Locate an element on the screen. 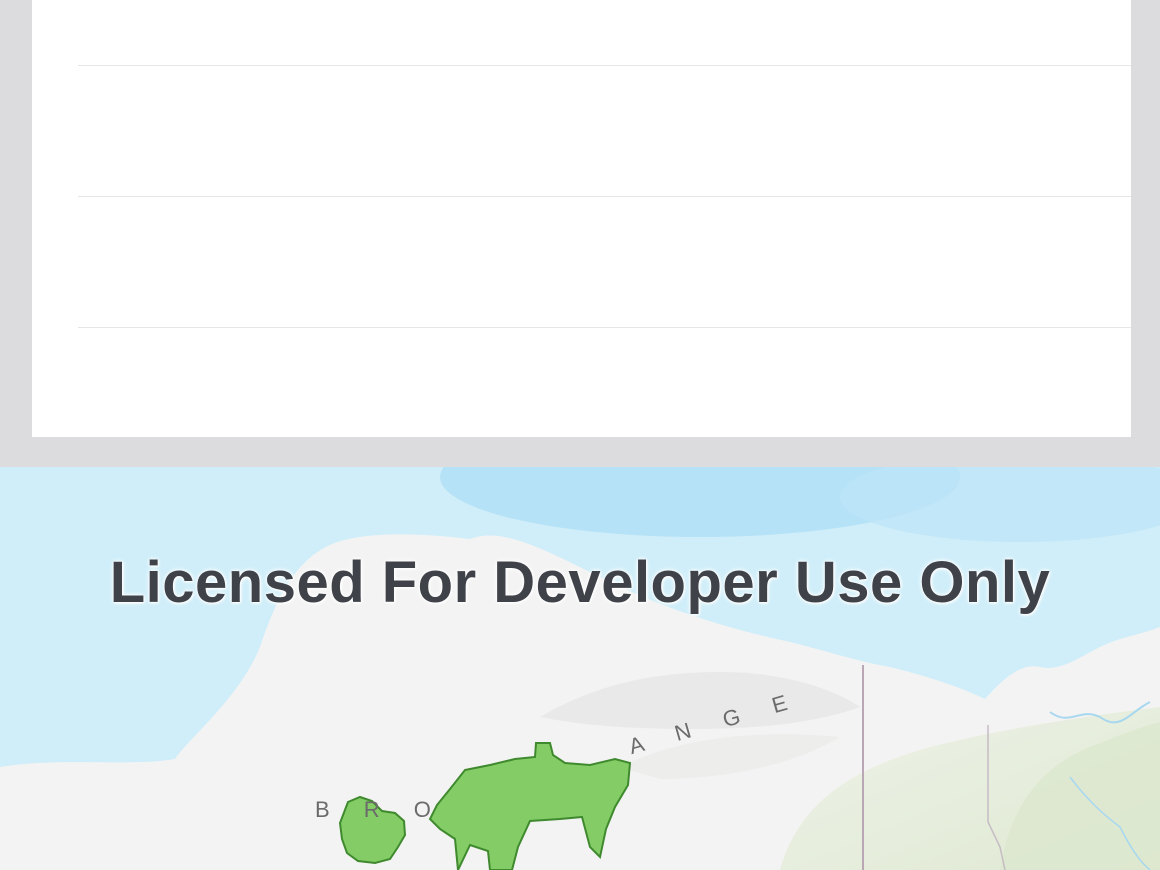 The height and width of the screenshot is (870, 1160). developer-license-watermark: Licensed For Developer Use Only is located at coordinates (580, 582).